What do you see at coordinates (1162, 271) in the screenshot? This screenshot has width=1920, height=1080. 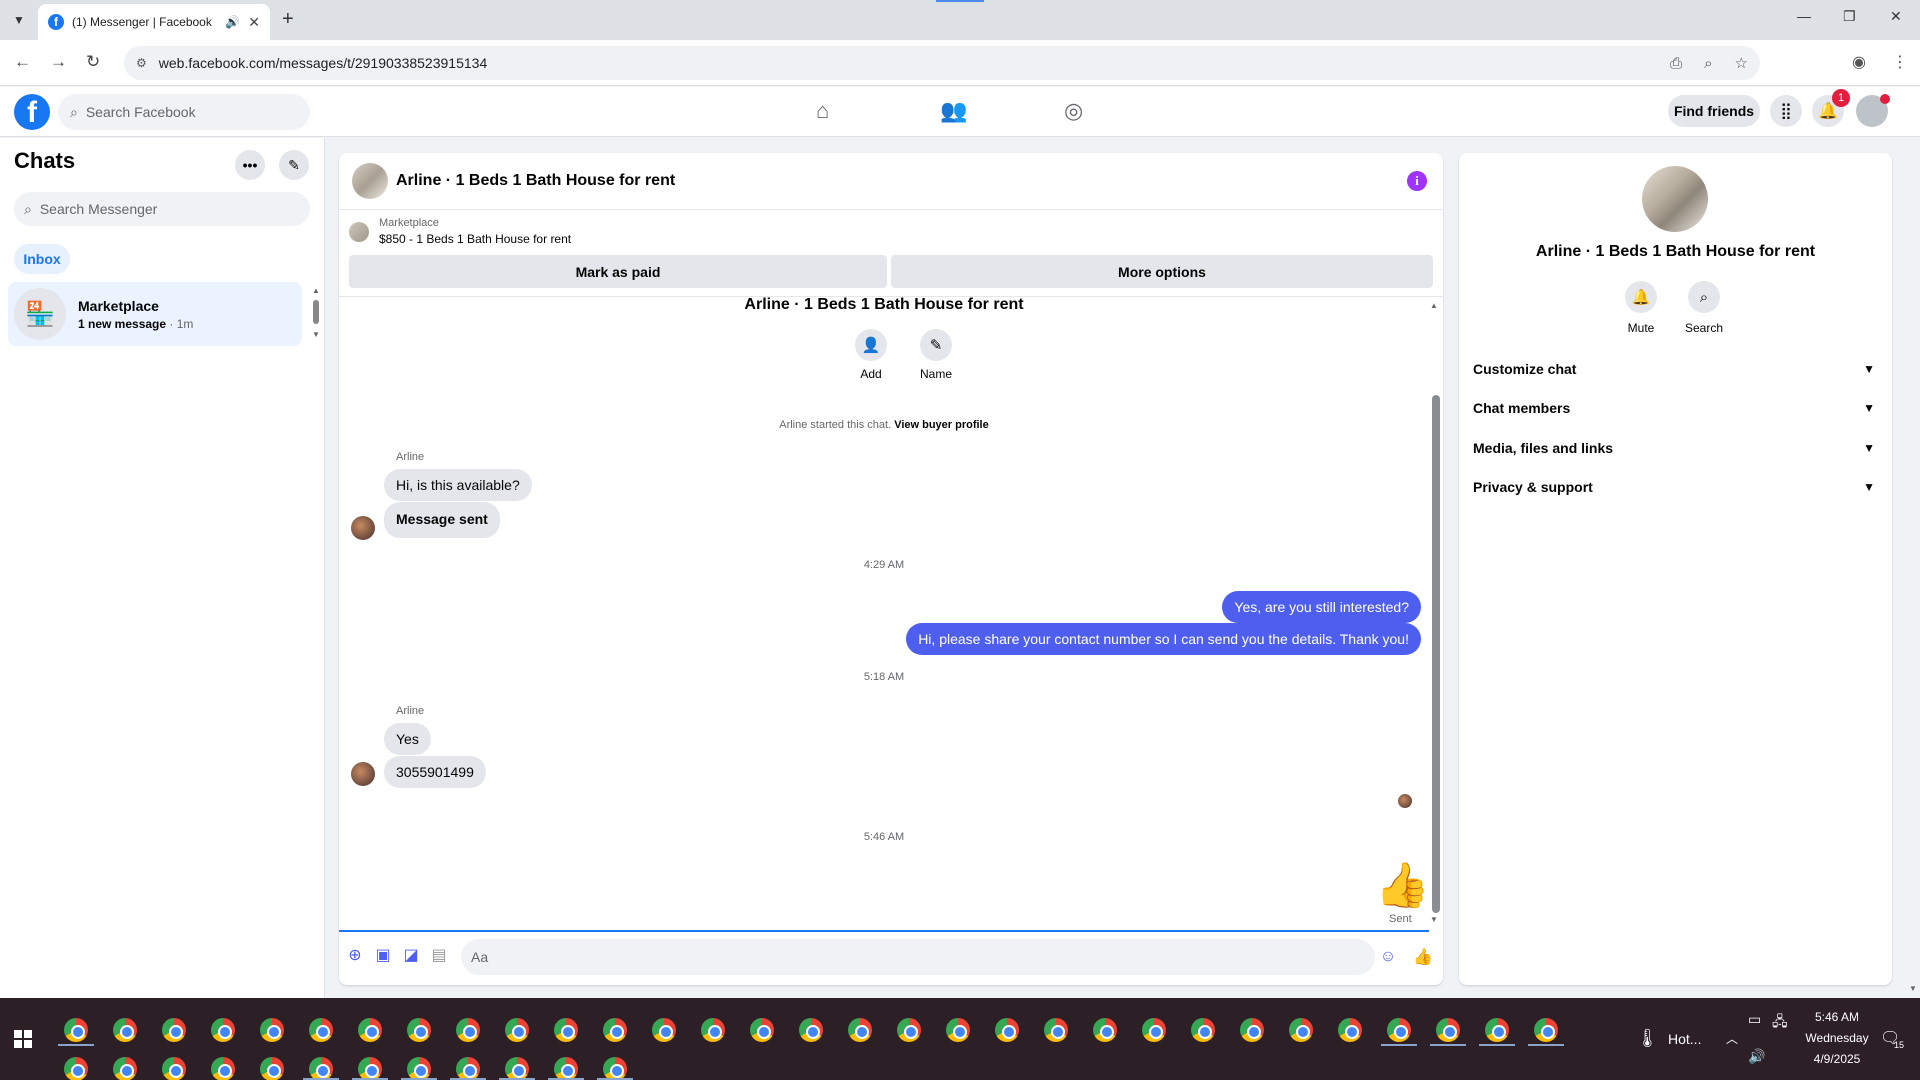 I see `more-options-button: More options` at bounding box center [1162, 271].